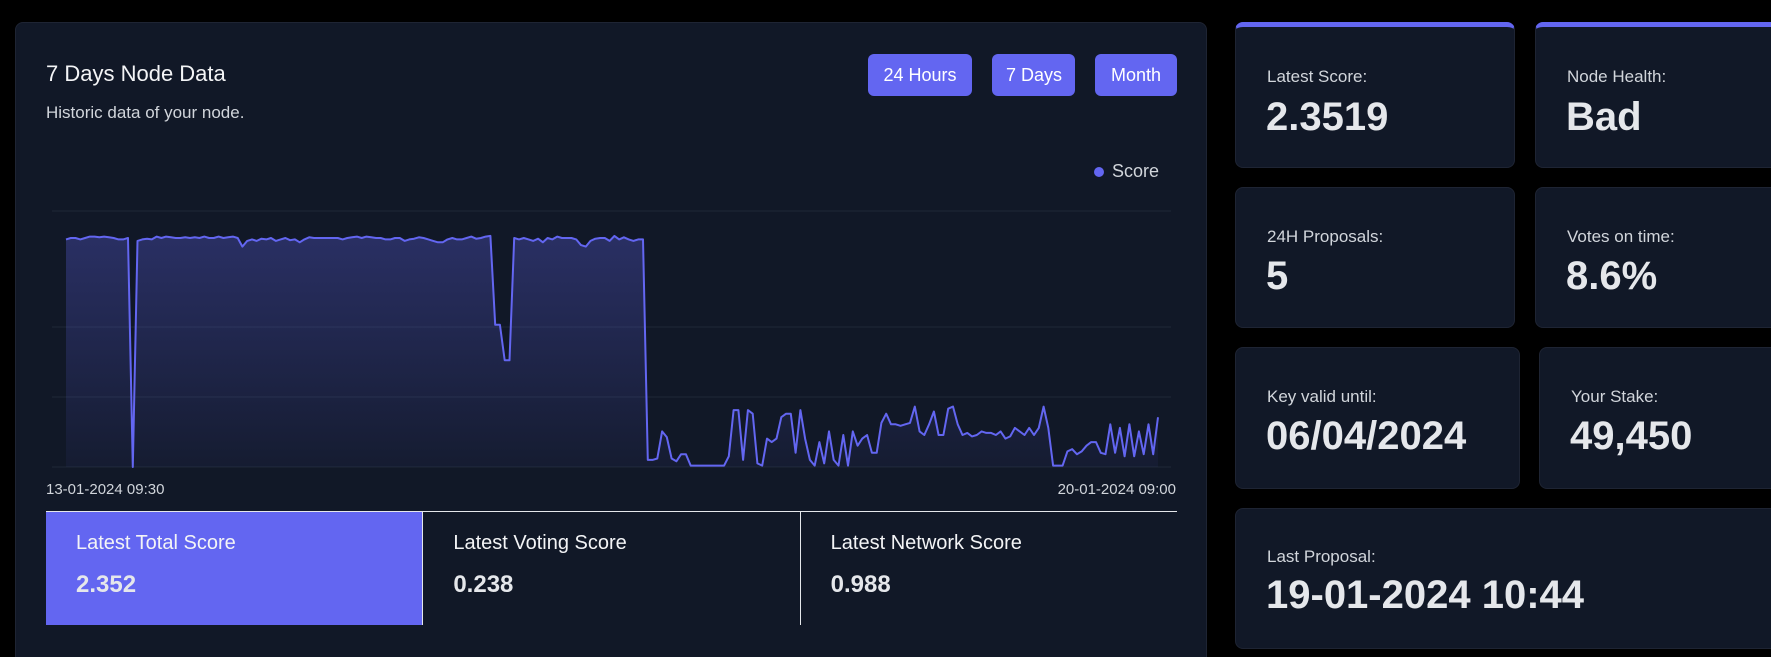 The height and width of the screenshot is (657, 1771). Describe the element at coordinates (1321, 556) in the screenshot. I see `stat-label: Last Proposal:` at that location.